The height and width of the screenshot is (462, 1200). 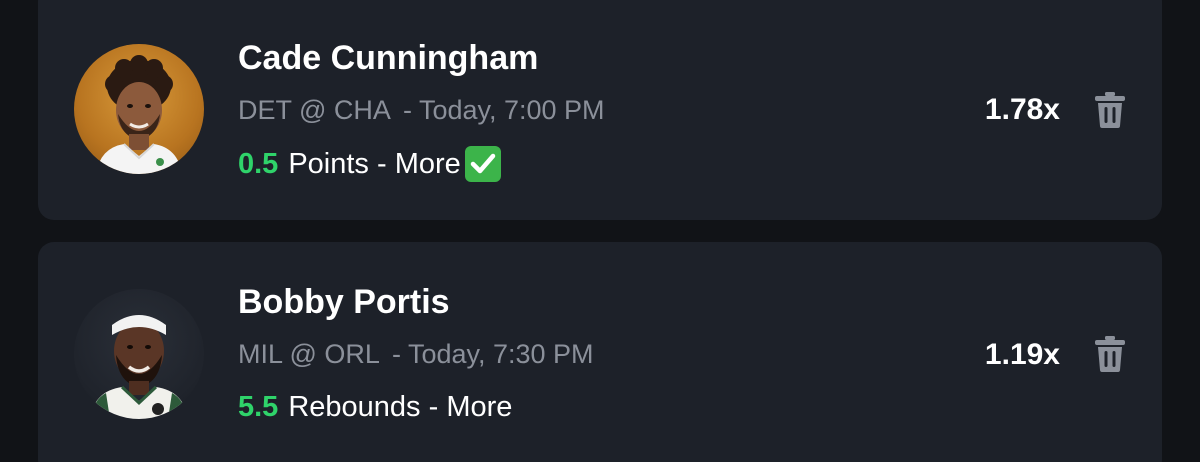 What do you see at coordinates (374, 164) in the screenshot?
I see `stat-direction: Points - More` at bounding box center [374, 164].